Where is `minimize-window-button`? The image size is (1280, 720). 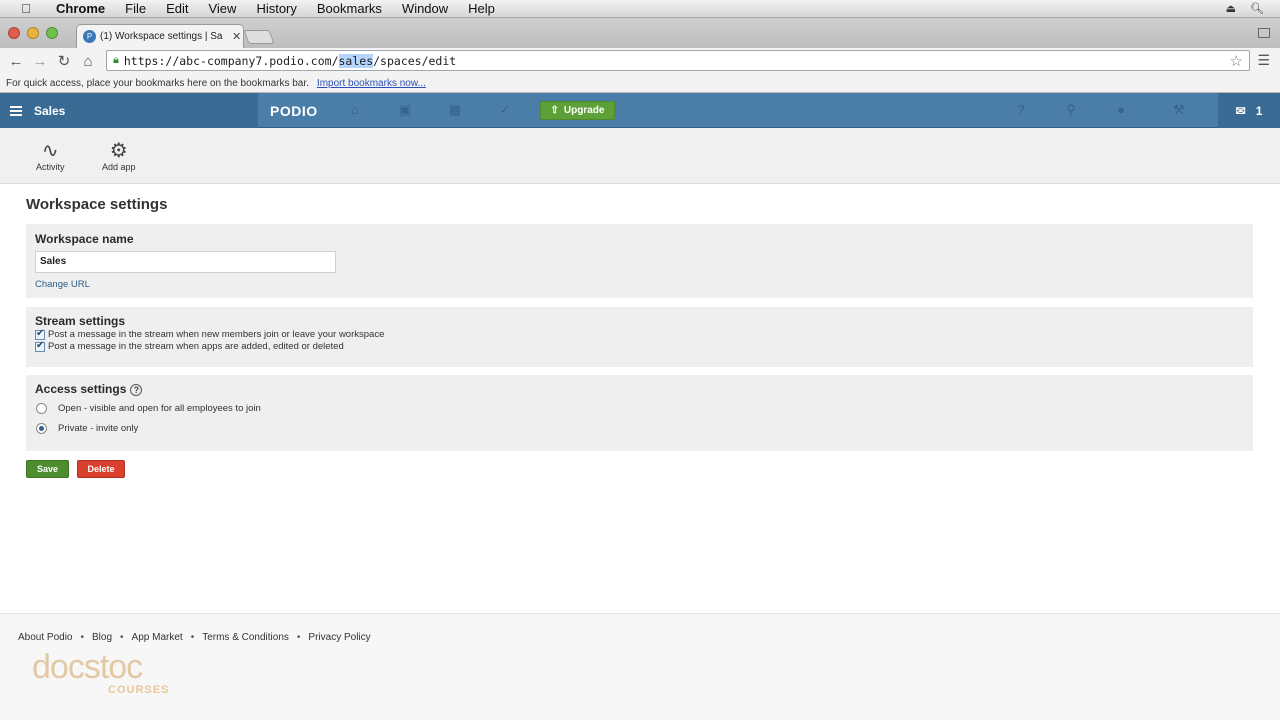 minimize-window-button is located at coordinates (33, 33).